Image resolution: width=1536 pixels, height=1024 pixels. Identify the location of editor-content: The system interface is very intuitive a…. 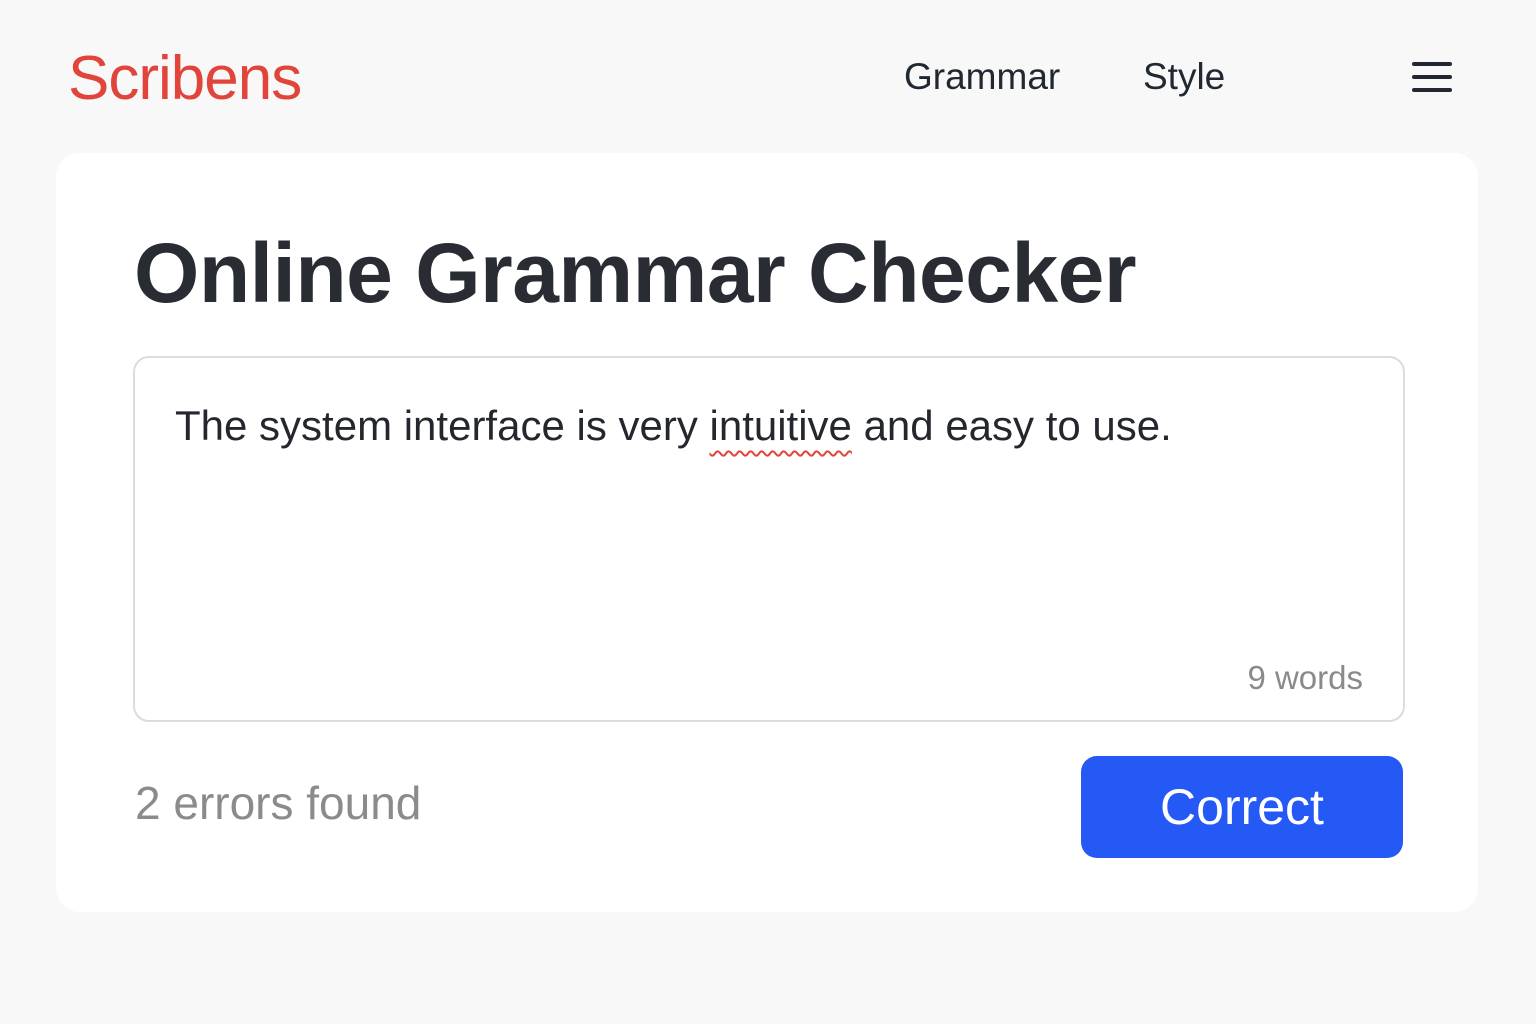
(673, 426).